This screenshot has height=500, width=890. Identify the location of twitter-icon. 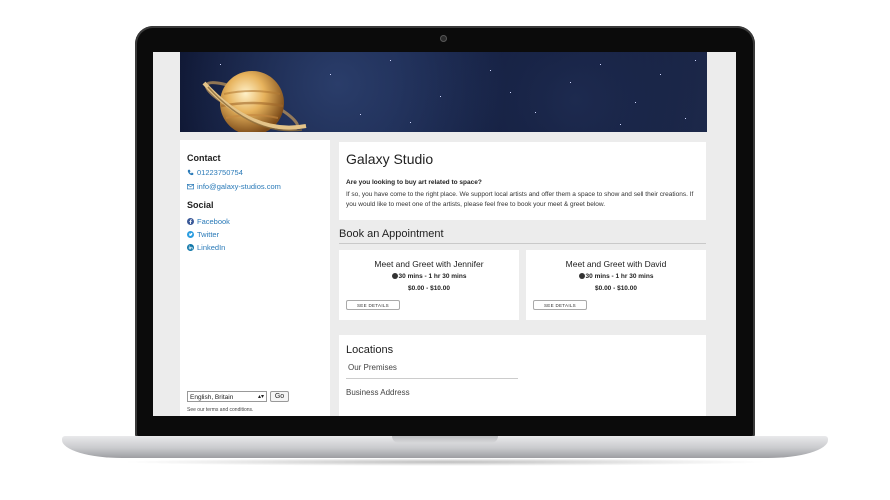
(190, 234).